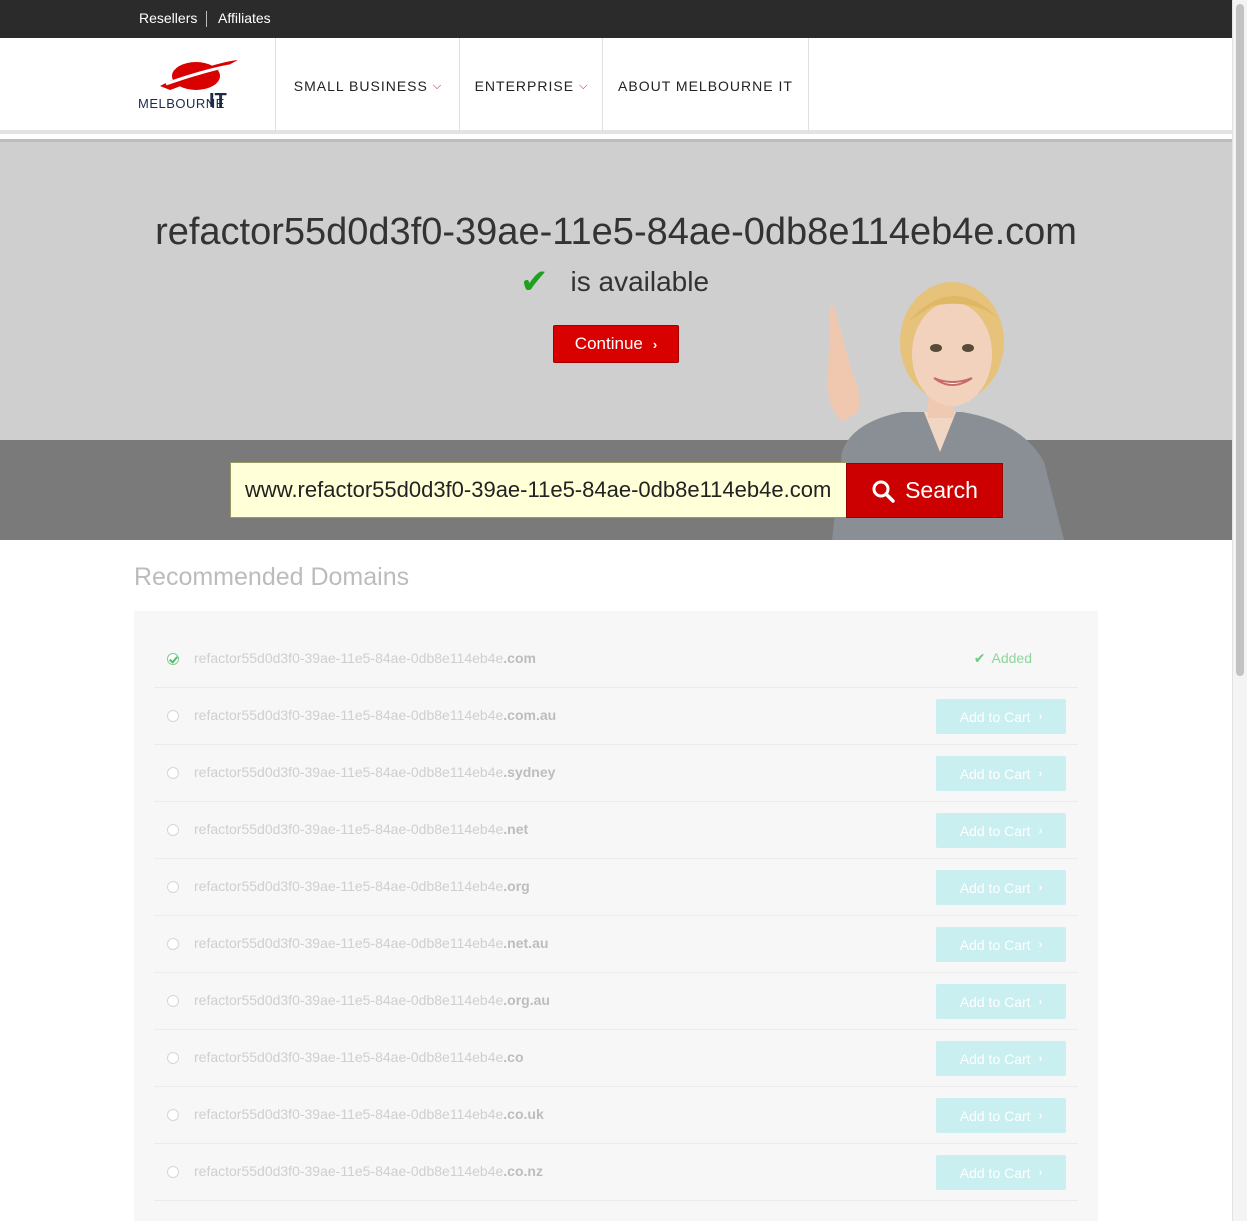 The height and width of the screenshot is (1221, 1247). I want to click on logo-text-it: IT, so click(218, 101).